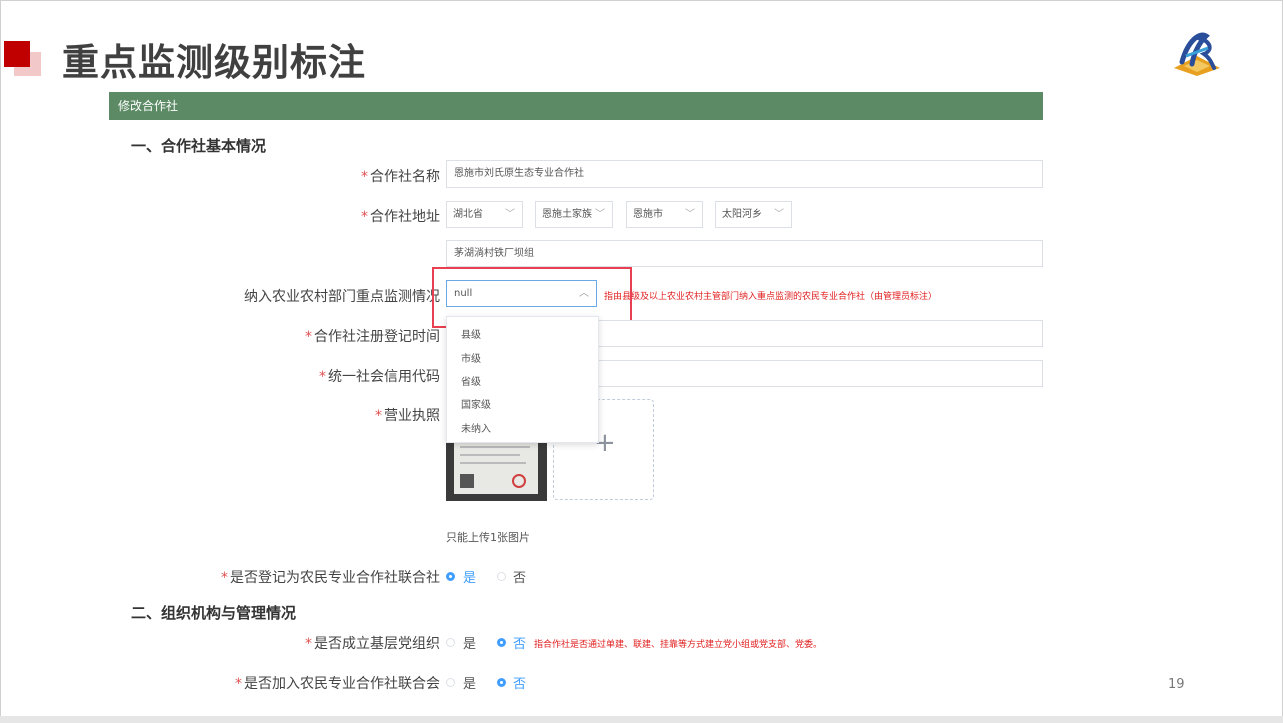  Describe the element at coordinates (330, 578) in the screenshot. I see `federation-label: * 是否登记为农民专业合作社联合社` at that location.